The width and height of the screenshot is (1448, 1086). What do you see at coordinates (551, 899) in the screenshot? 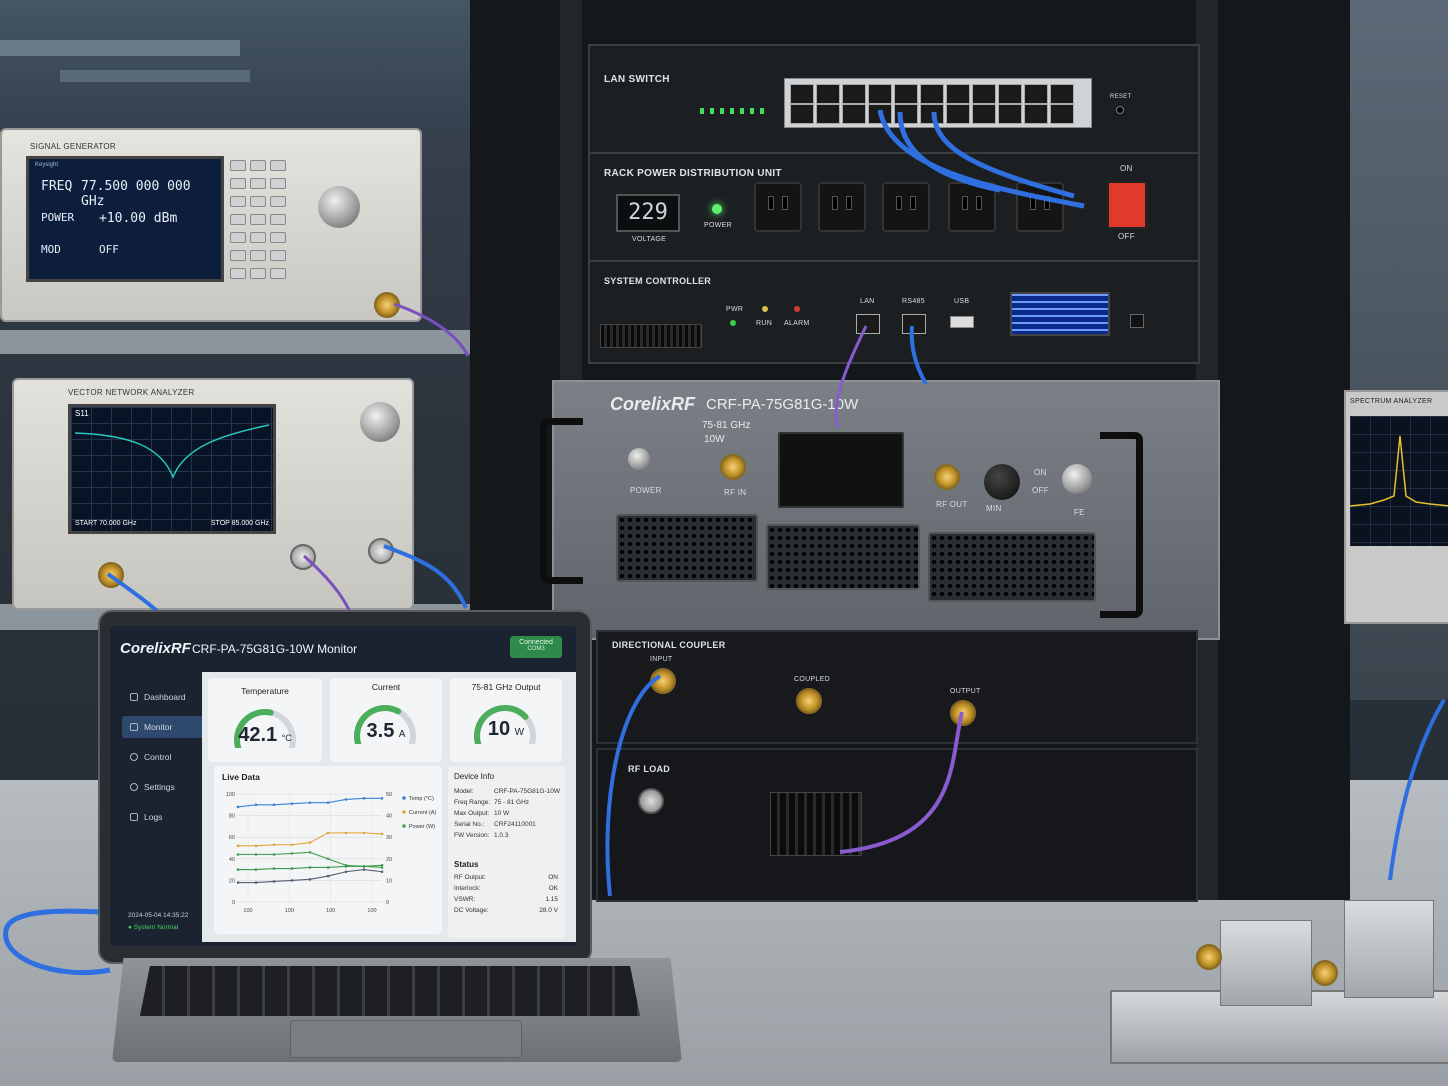
I see `status-value: 1.15` at bounding box center [551, 899].